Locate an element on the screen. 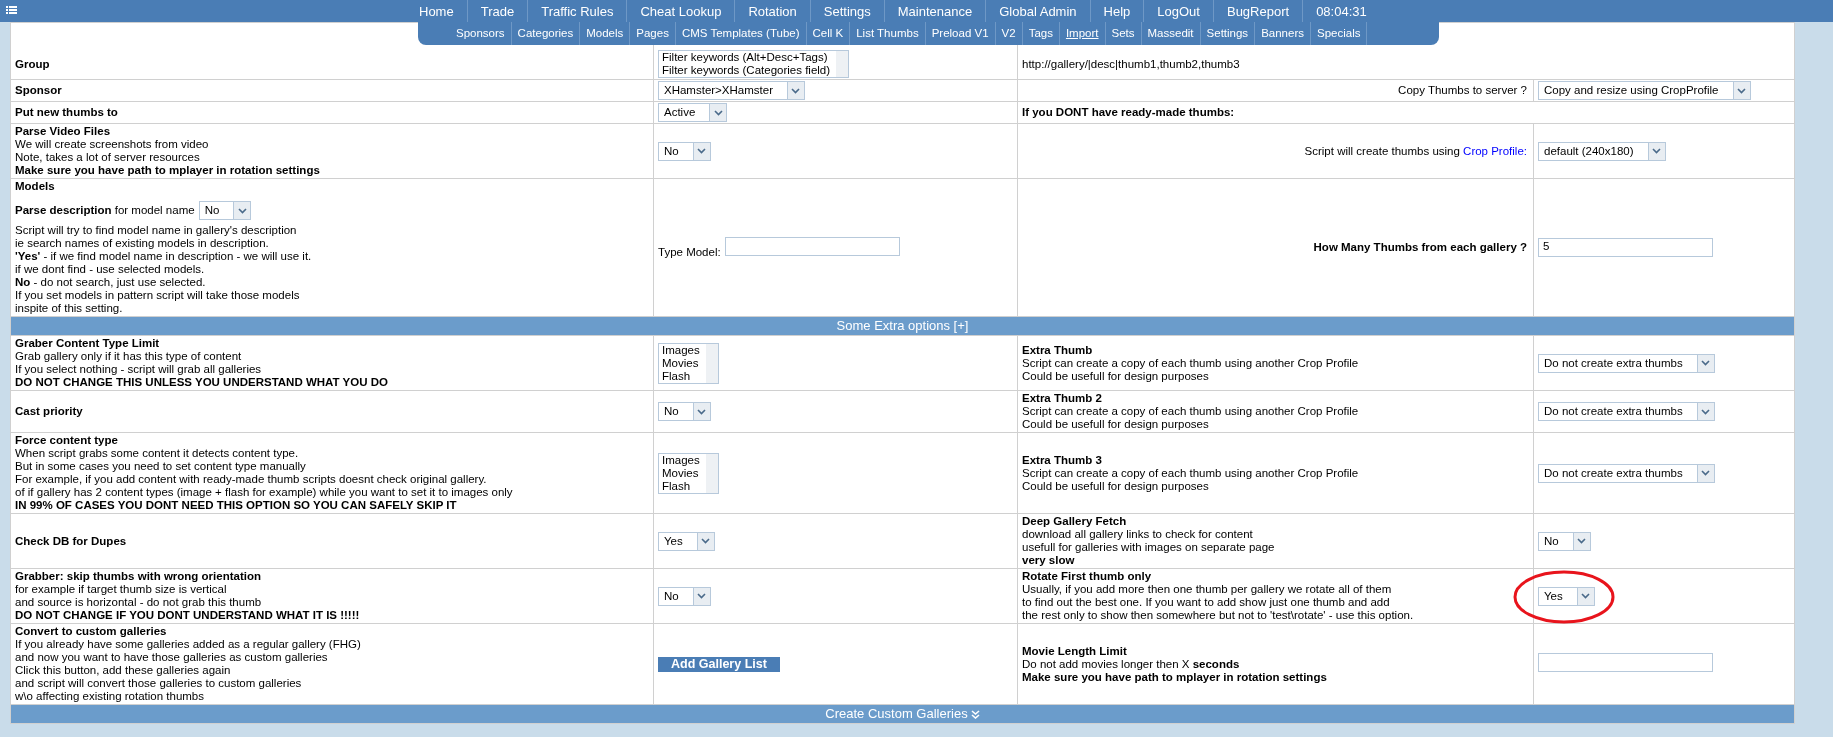 Image resolution: width=1833 pixels, height=737 pixels. section-header: Create Custom Galleries is located at coordinates (902, 714).